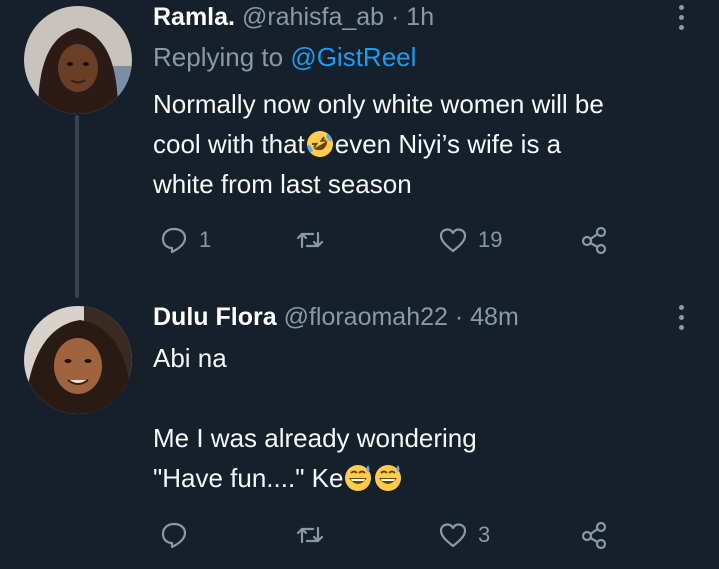 The width and height of the screenshot is (719, 569). What do you see at coordinates (420, 17) in the screenshot?
I see `timestamp: 1h` at bounding box center [420, 17].